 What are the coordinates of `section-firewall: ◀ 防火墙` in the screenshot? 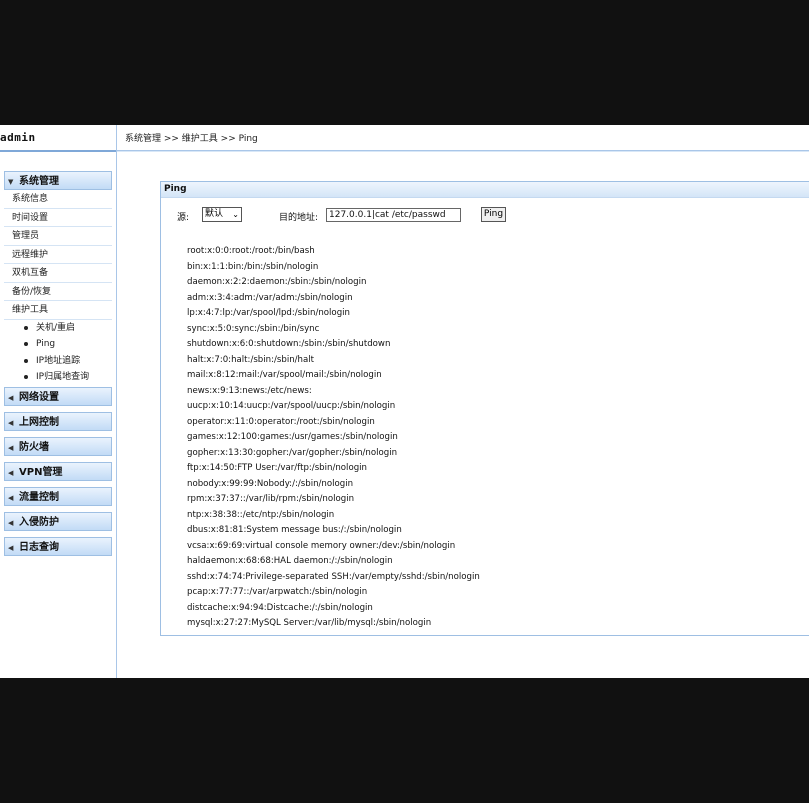 It's located at (58, 446).